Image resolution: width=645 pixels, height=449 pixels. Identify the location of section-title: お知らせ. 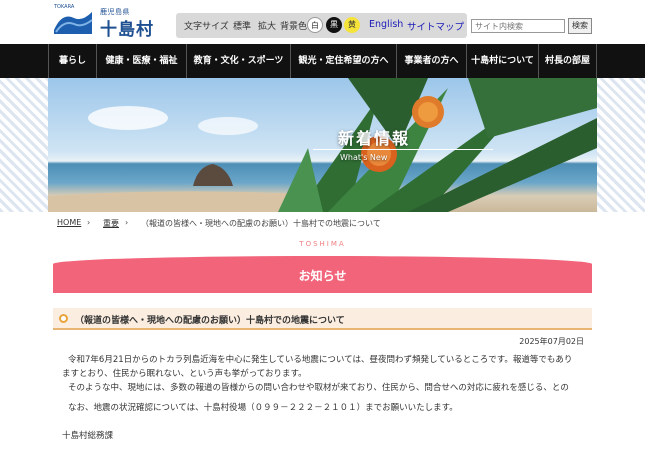
(322, 276).